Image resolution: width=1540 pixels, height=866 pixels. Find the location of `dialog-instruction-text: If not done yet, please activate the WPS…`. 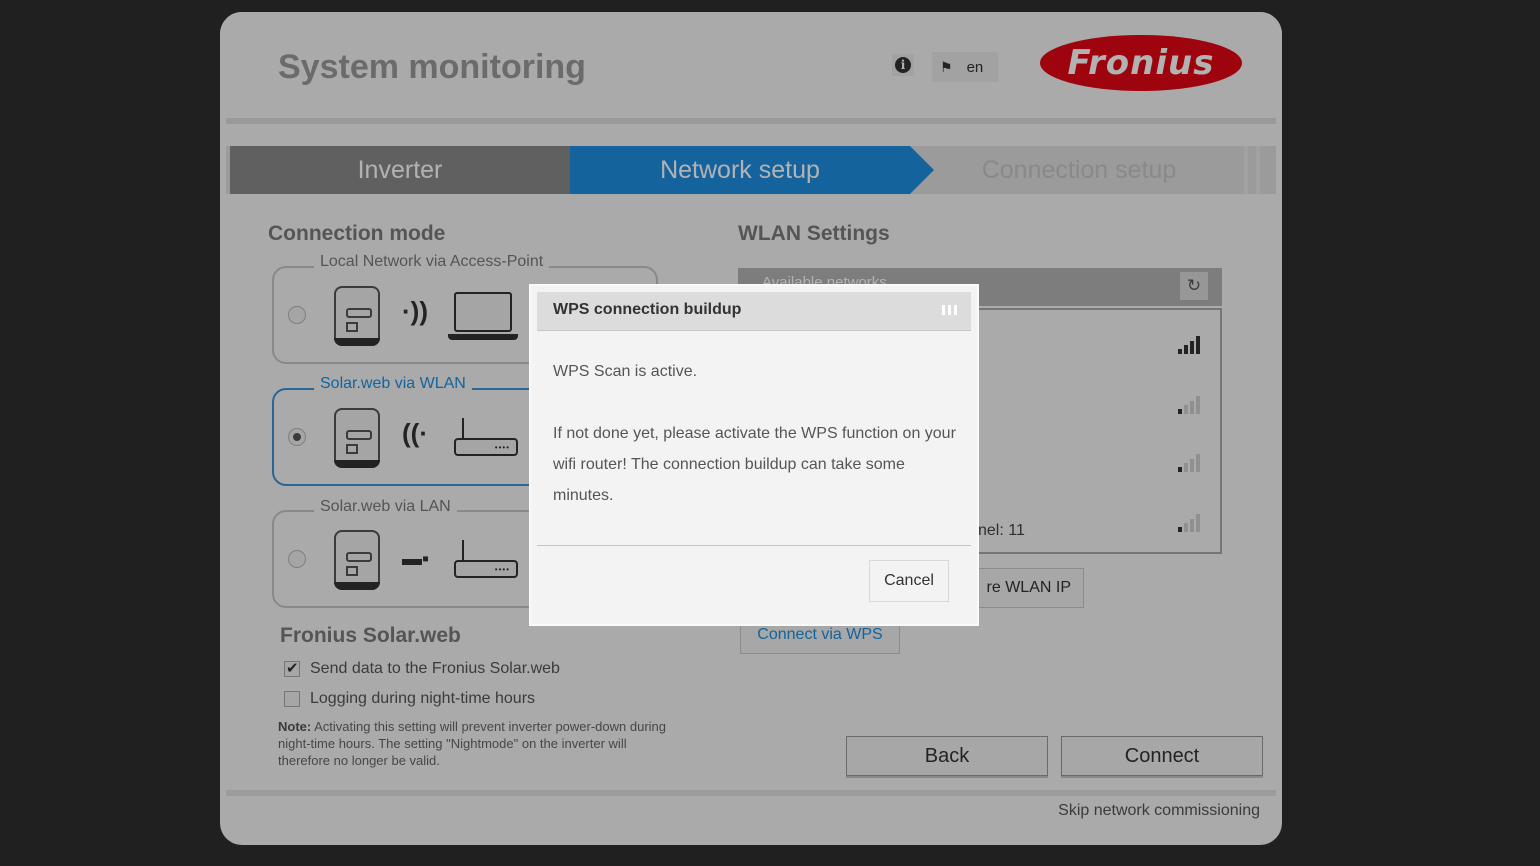

dialog-instruction-text: If not done yet, please activate the WPS… is located at coordinates (754, 464).